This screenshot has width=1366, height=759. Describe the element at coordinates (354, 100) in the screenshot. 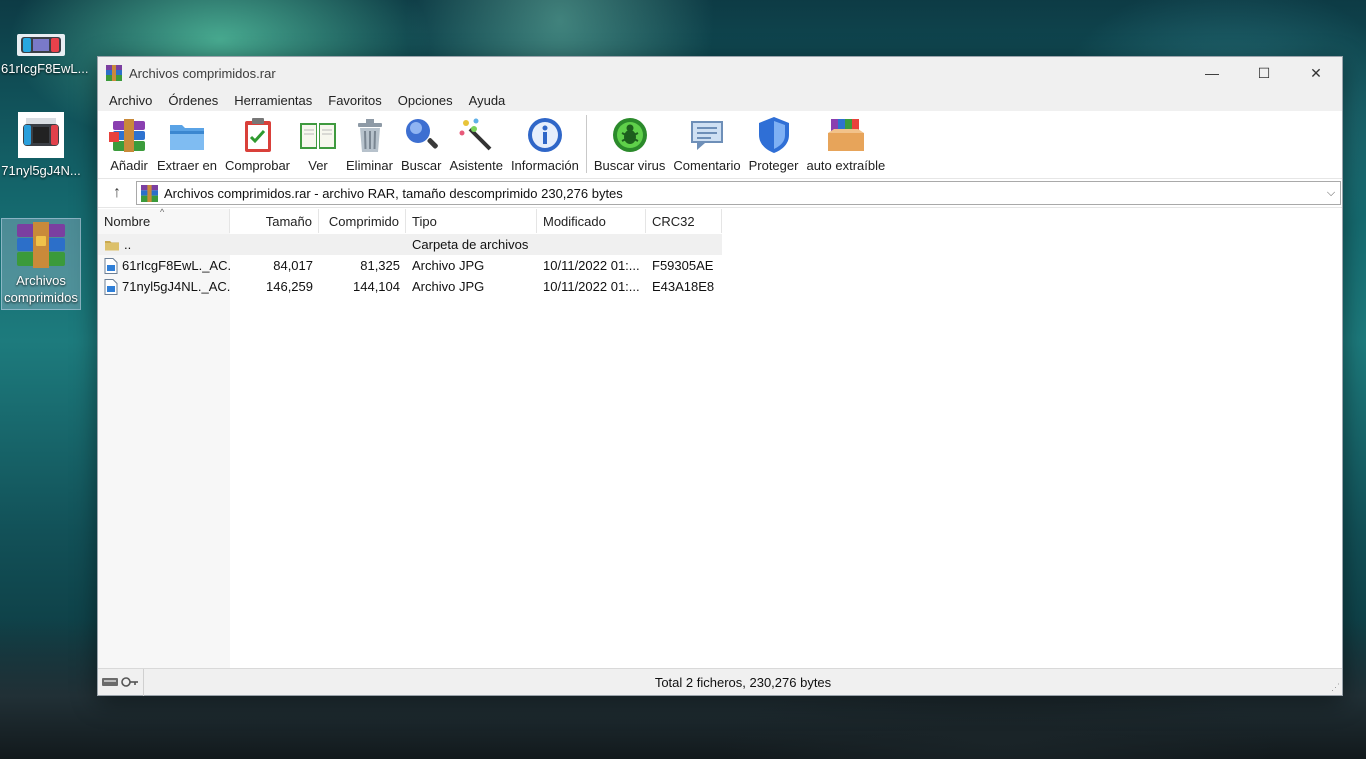

I see `menu-favoritos: Favoritos` at that location.